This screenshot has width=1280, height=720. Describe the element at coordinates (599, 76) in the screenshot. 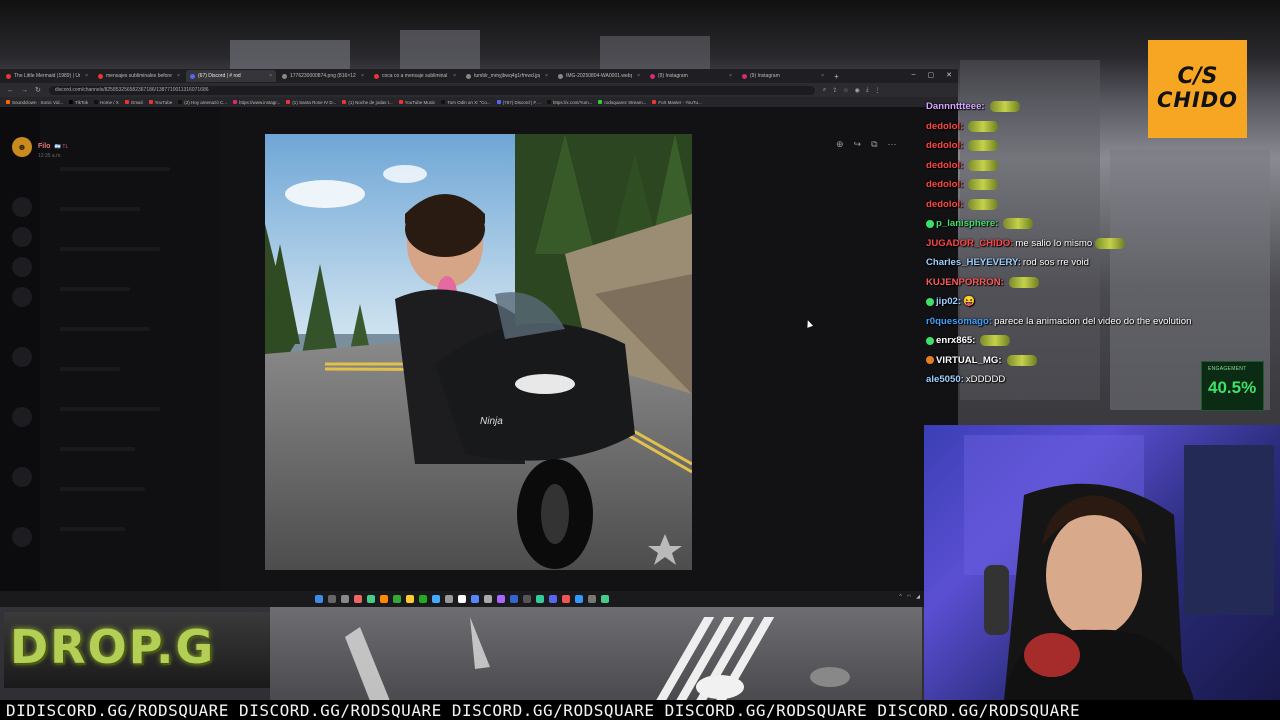

I see `tab-6: IMG-20250804-WA0001.webp ×` at that location.